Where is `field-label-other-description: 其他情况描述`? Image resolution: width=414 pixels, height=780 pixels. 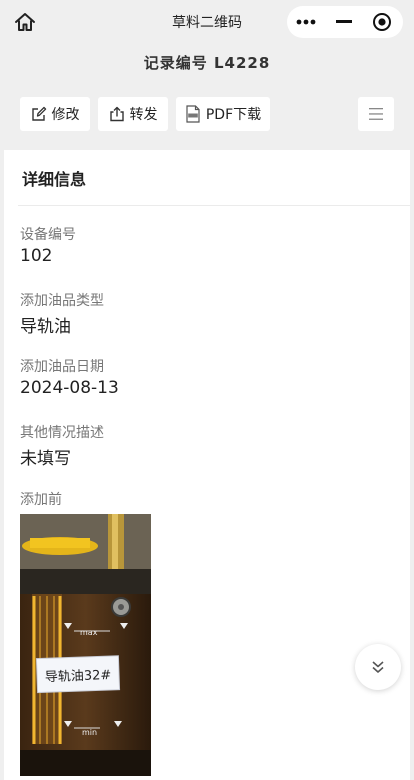
field-label-other-description: 其他情况描述 is located at coordinates (62, 433).